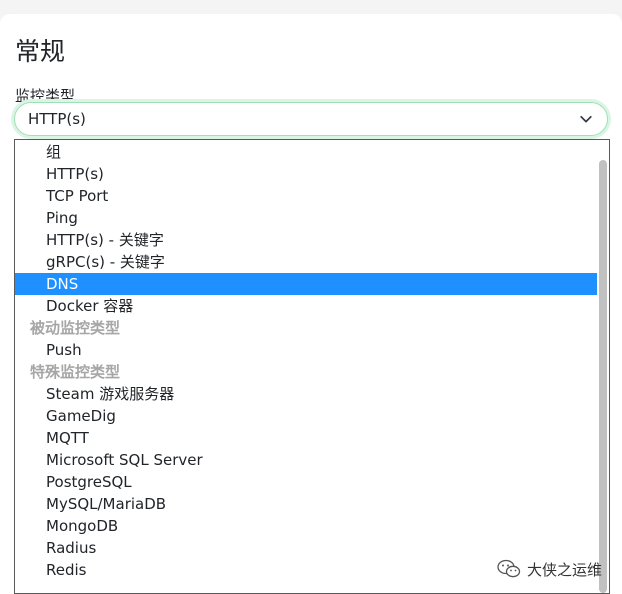 Image resolution: width=622 pixels, height=594 pixels. What do you see at coordinates (311, 119) in the screenshot?
I see `monitor-type-select: HTTP(s)` at bounding box center [311, 119].